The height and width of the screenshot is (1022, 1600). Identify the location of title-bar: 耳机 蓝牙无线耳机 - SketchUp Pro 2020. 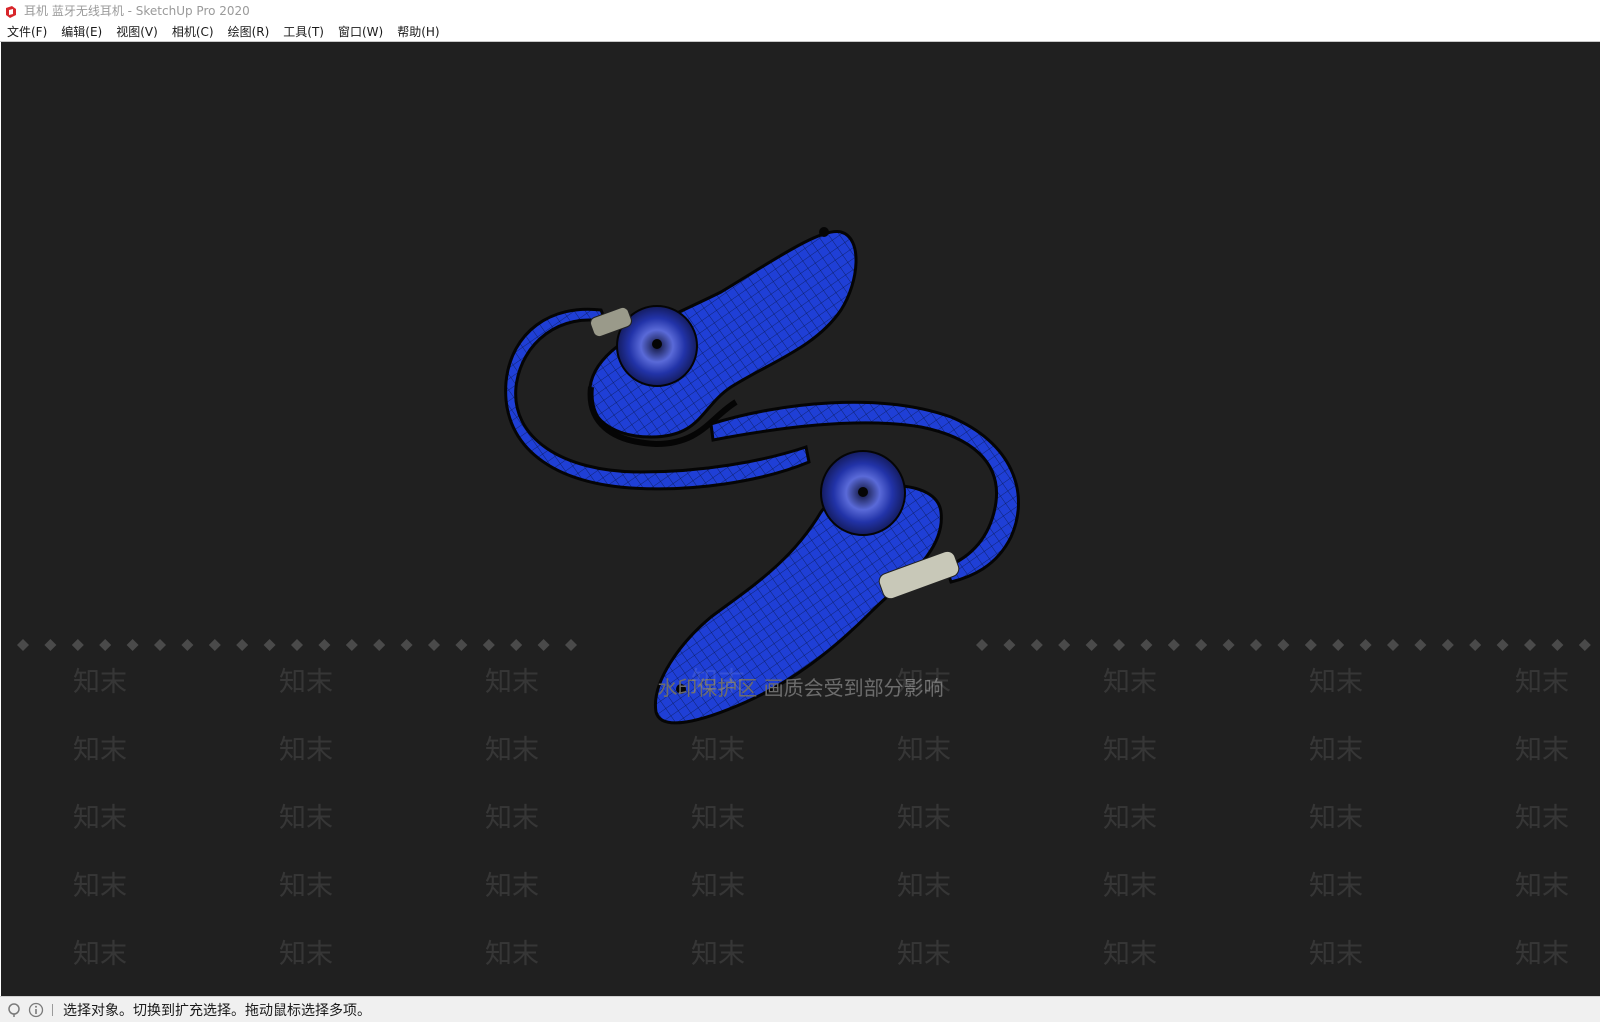
(800, 10).